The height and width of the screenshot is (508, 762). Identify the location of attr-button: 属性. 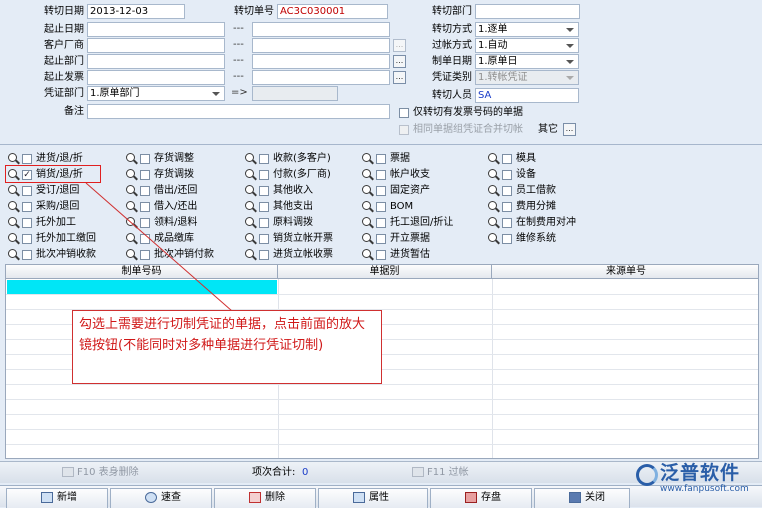
(373, 498).